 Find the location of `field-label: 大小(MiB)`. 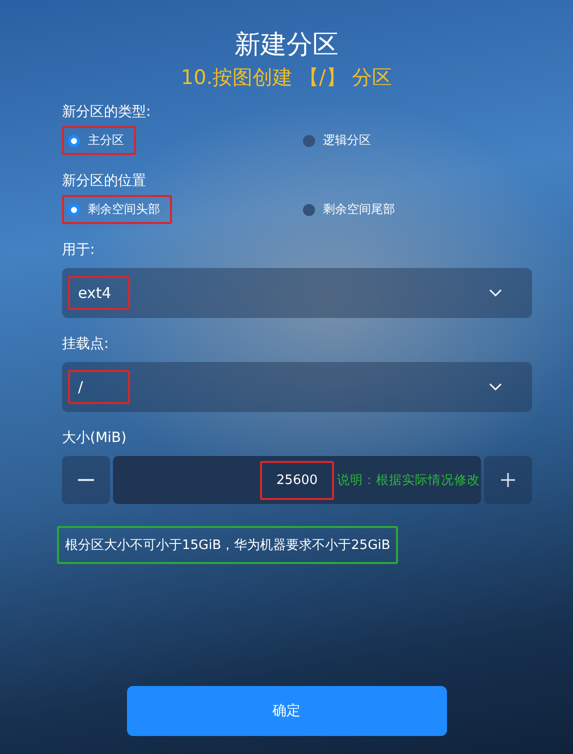

field-label: 大小(MiB) is located at coordinates (94, 438).